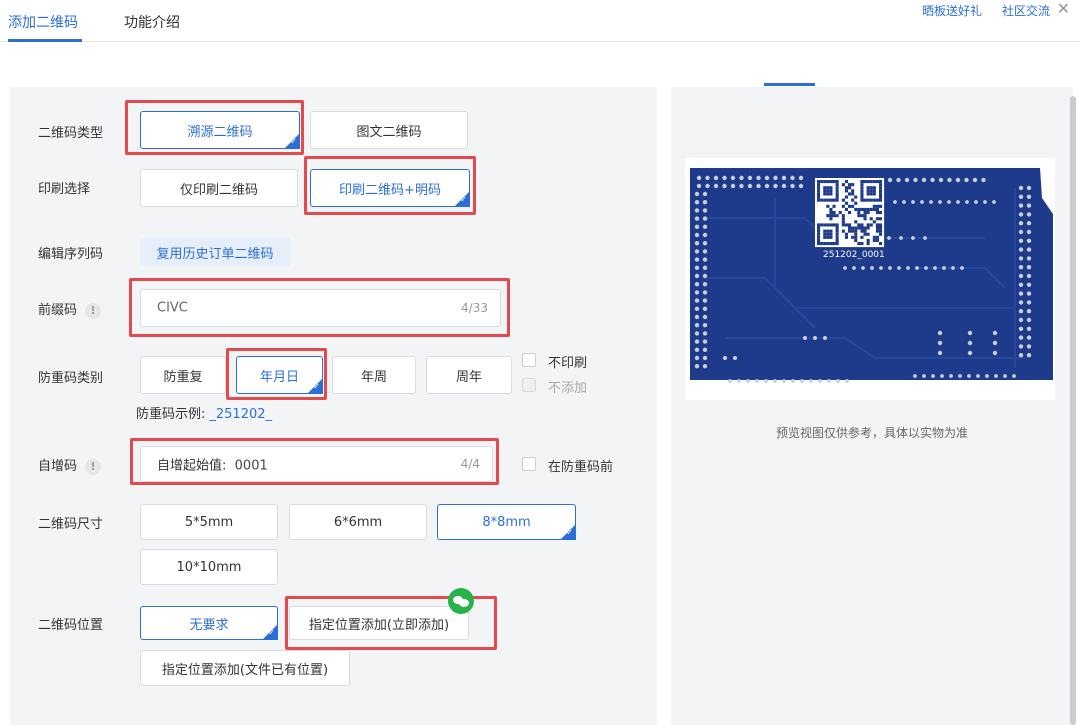 The height and width of the screenshot is (725, 1080). What do you see at coordinates (209, 522) in the screenshot?
I see `size-5mm-option: 5*5mm` at bounding box center [209, 522].